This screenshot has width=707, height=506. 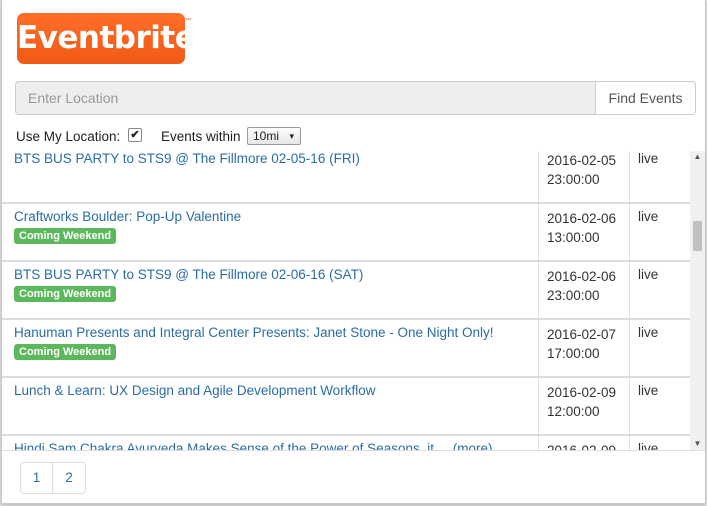 What do you see at coordinates (645, 98) in the screenshot?
I see `find-events-button: Find Events` at bounding box center [645, 98].